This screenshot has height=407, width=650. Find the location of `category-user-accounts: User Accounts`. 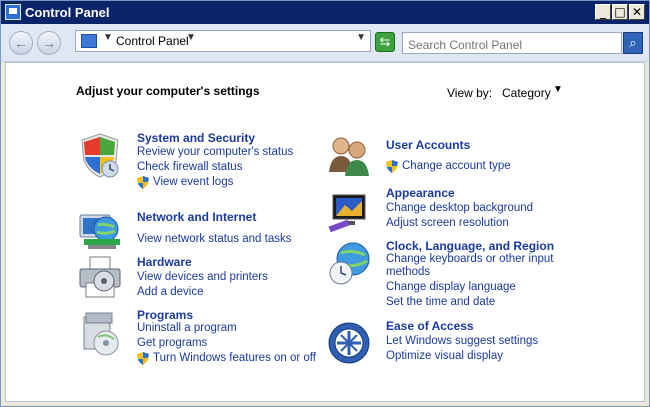

category-user-accounts: User Accounts is located at coordinates (428, 145).